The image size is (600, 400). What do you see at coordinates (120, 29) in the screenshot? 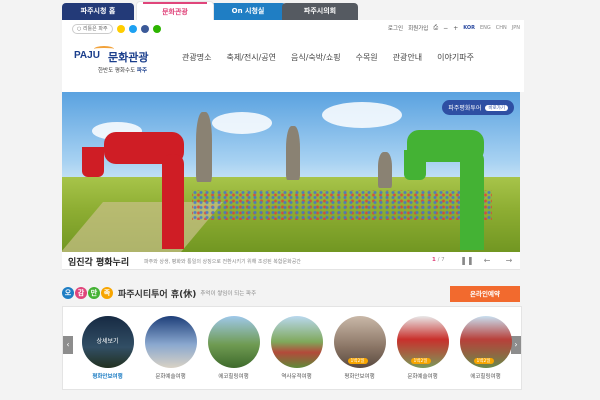
I see `kakao-story-icon` at bounding box center [120, 29].